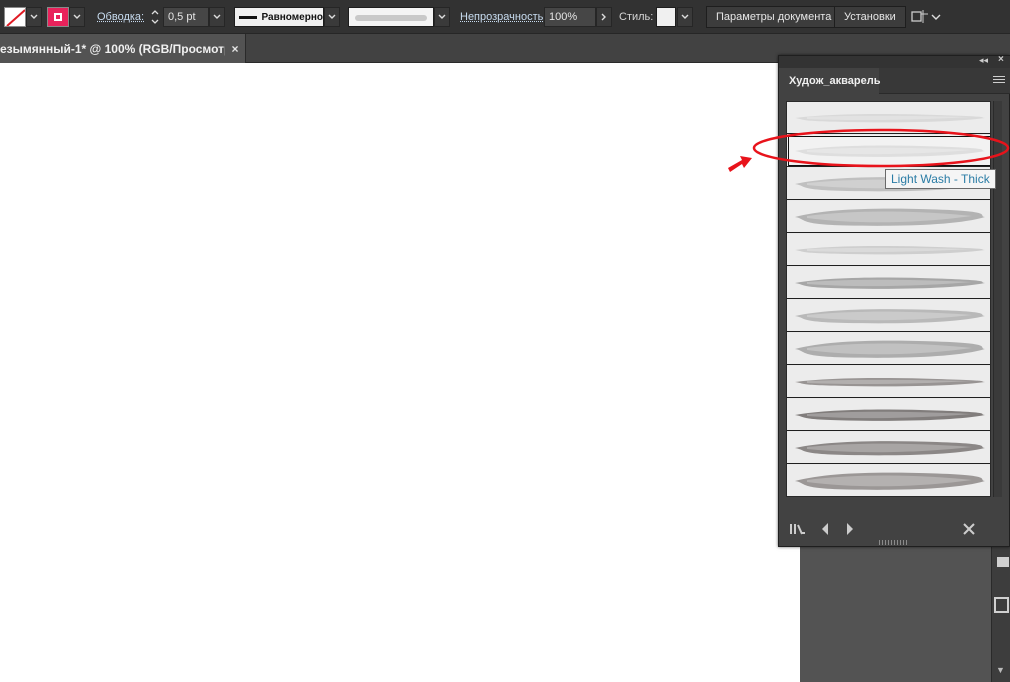 The height and width of the screenshot is (682, 1010). I want to click on profile-line-icon, so click(248, 17).